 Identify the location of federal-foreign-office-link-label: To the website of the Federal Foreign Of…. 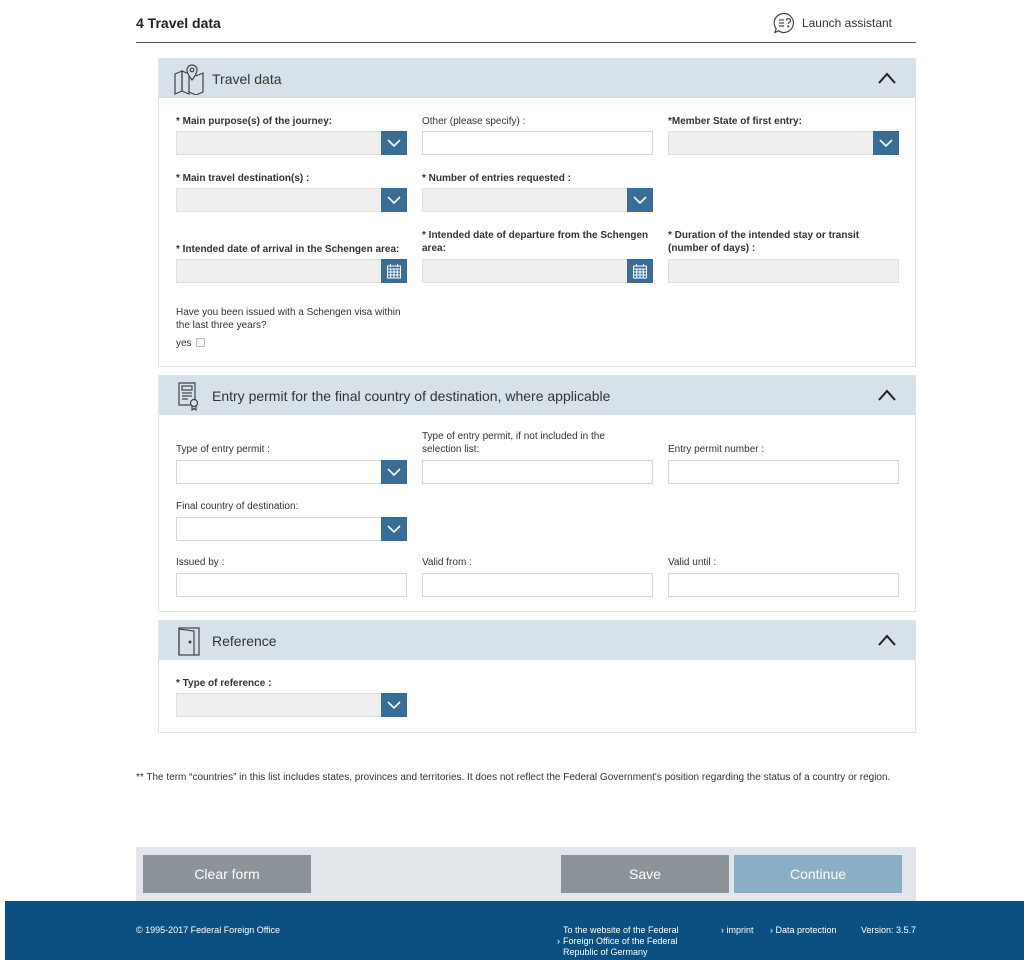
(621, 941).